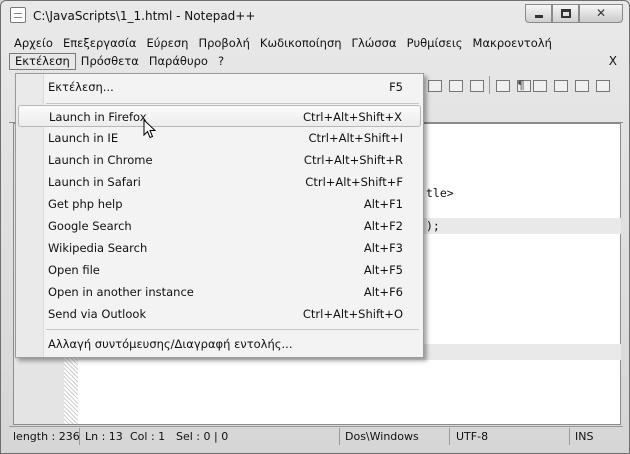  What do you see at coordinates (219, 182) in the screenshot?
I see `menu-item-launch-safari: Launch in Safari Ctrl+Alt+Shift+F` at bounding box center [219, 182].